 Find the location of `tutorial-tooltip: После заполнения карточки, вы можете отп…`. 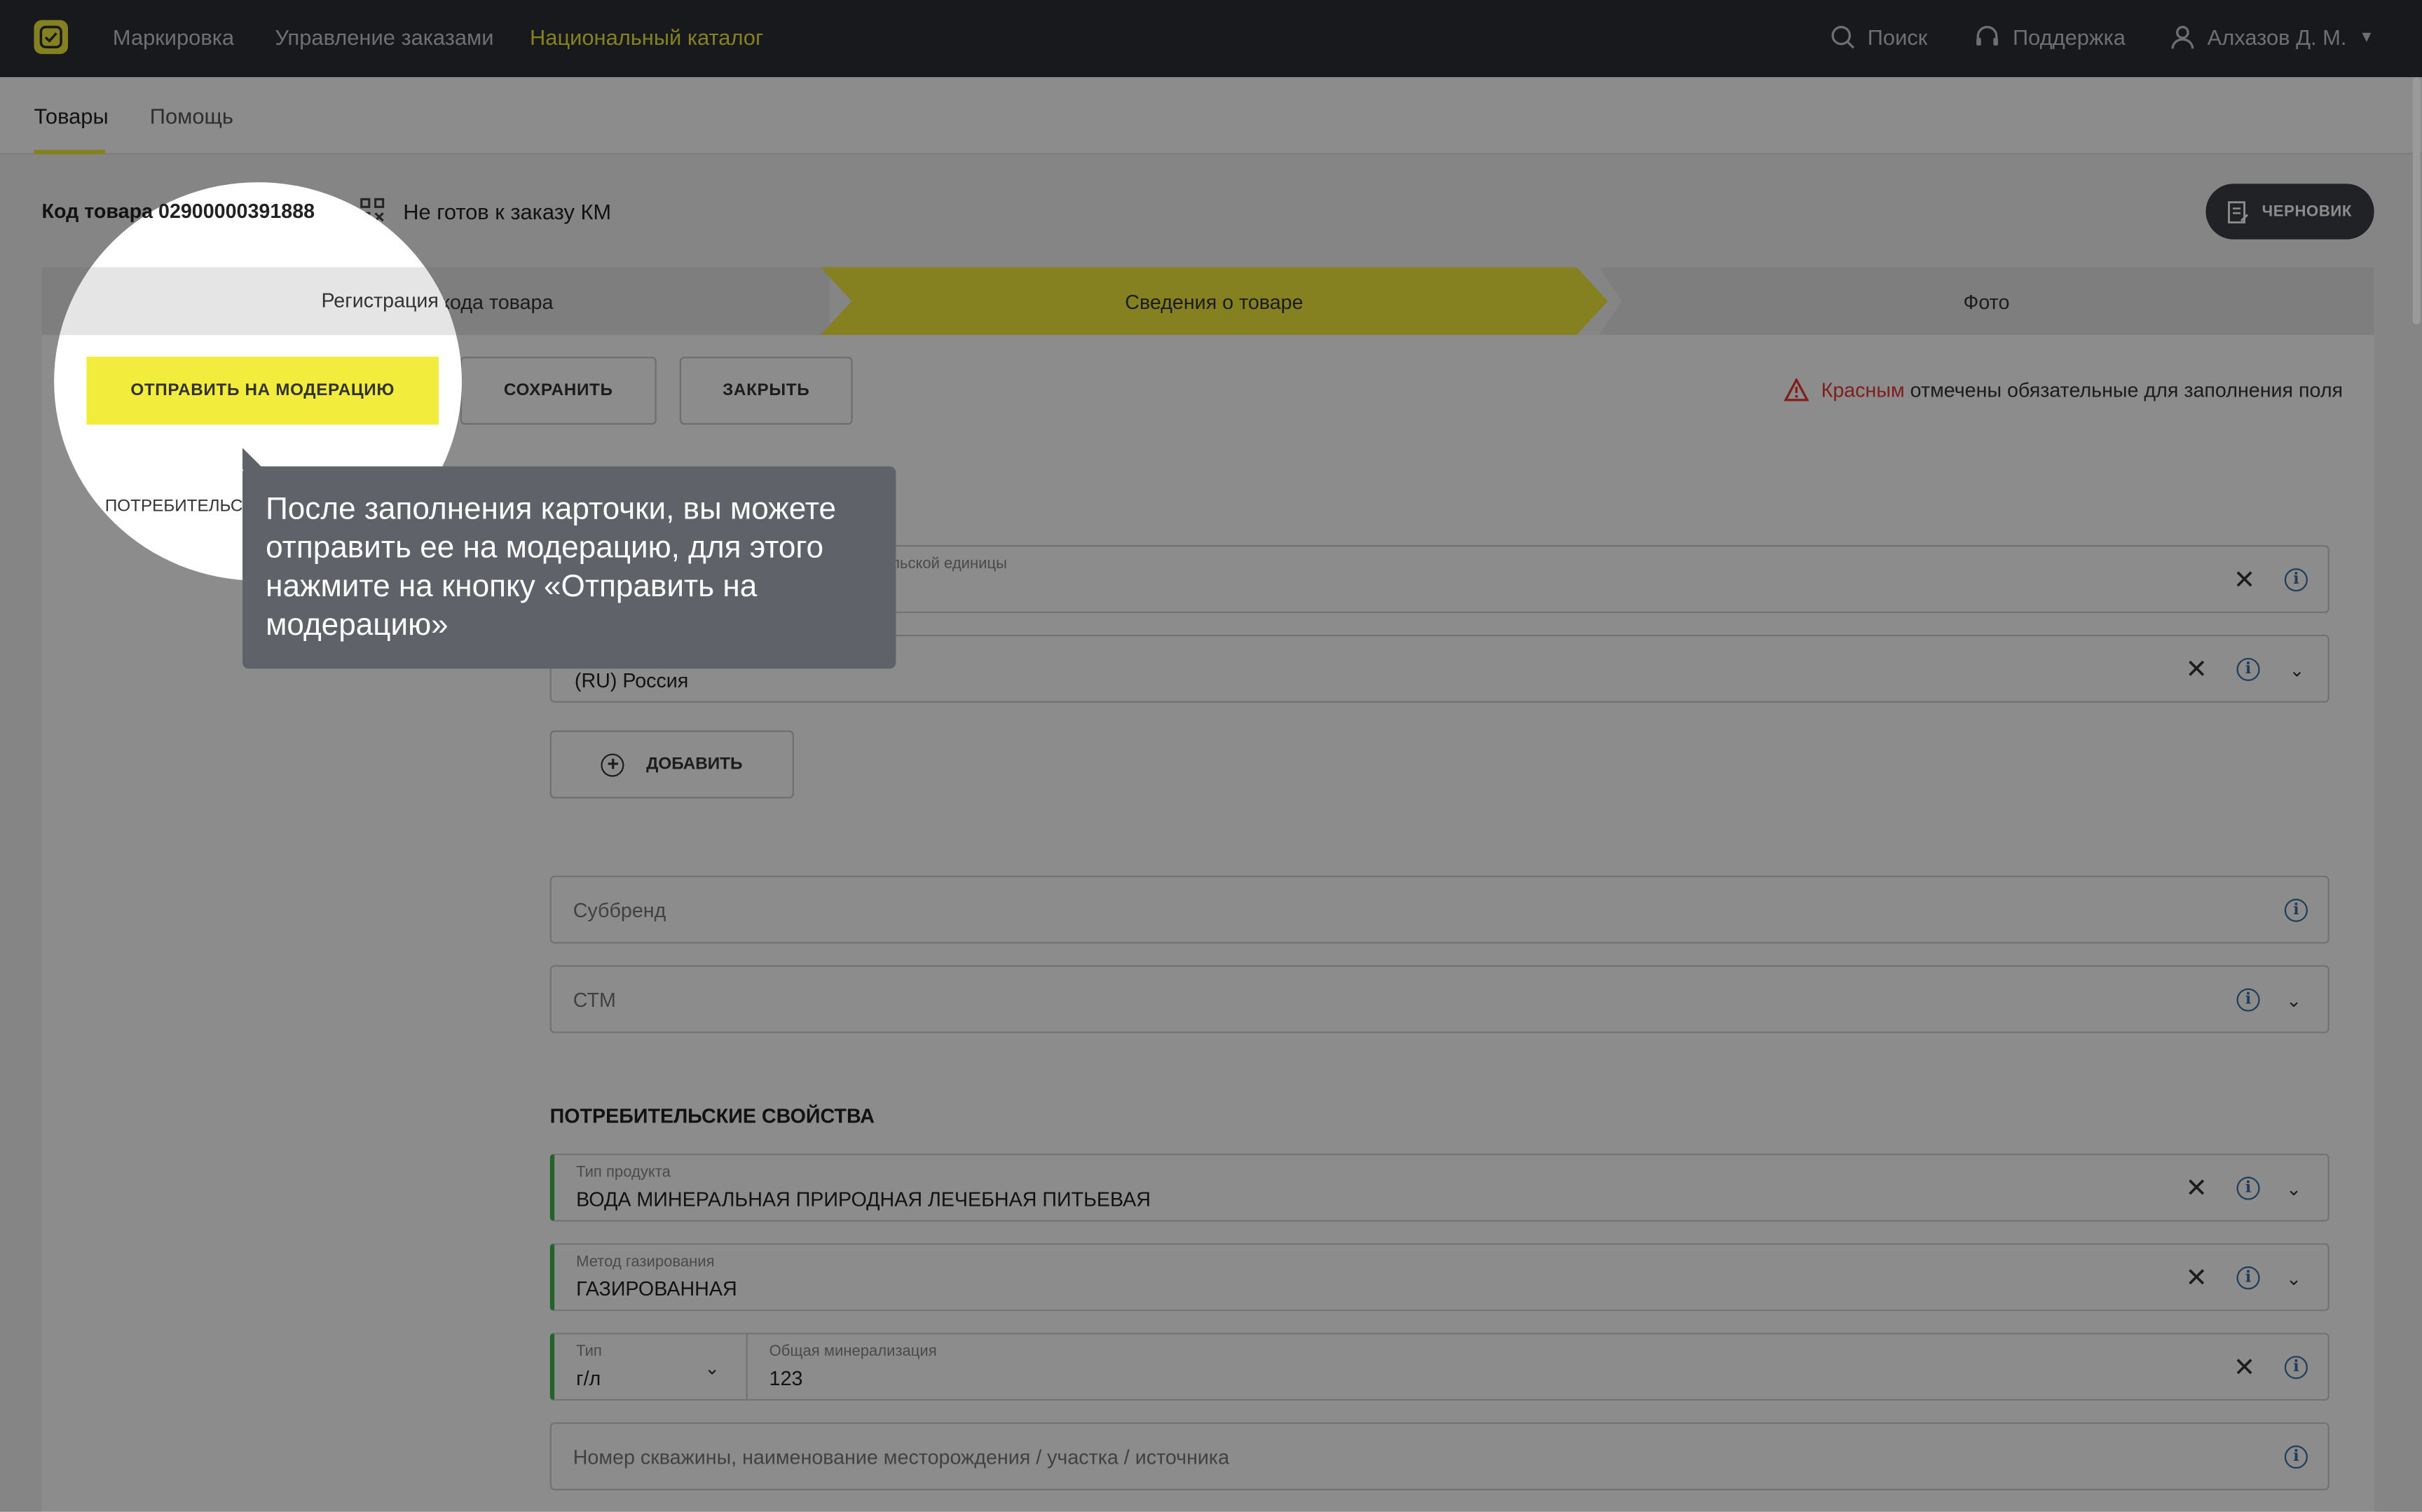

tutorial-tooltip: После заполнения карточки, вы можете отп… is located at coordinates (569, 567).